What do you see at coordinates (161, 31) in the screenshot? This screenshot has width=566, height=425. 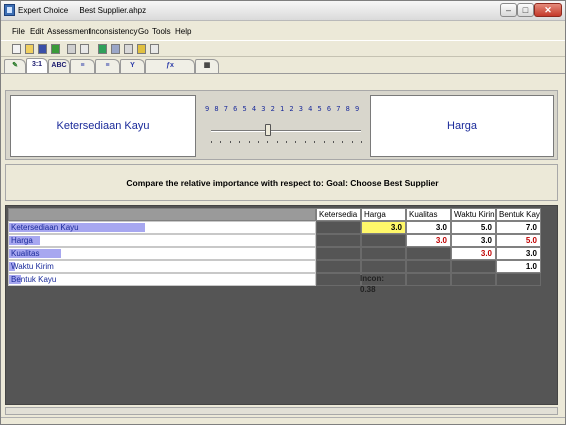 I see `menu-tools: Tools` at bounding box center [161, 31].